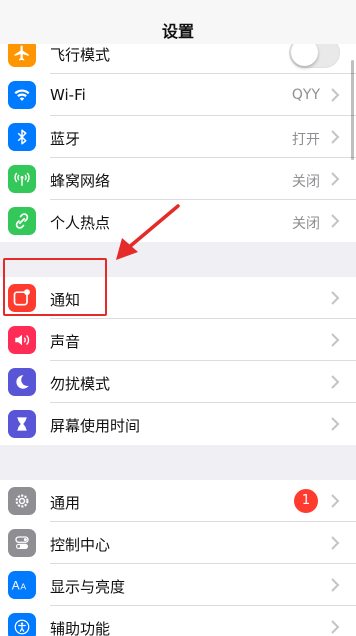 The image size is (356, 636). Describe the element at coordinates (22, 95) in the screenshot. I see `wifi-icon` at that location.